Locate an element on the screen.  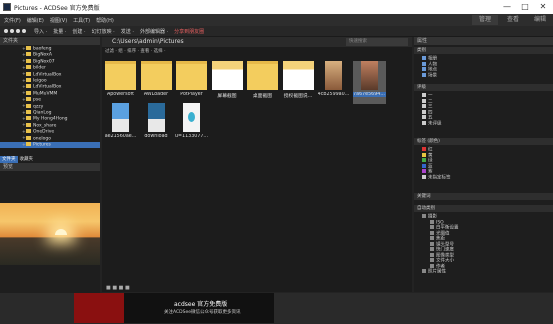
tab-favorites: 收藏夹 is located at coordinates (27, 159).